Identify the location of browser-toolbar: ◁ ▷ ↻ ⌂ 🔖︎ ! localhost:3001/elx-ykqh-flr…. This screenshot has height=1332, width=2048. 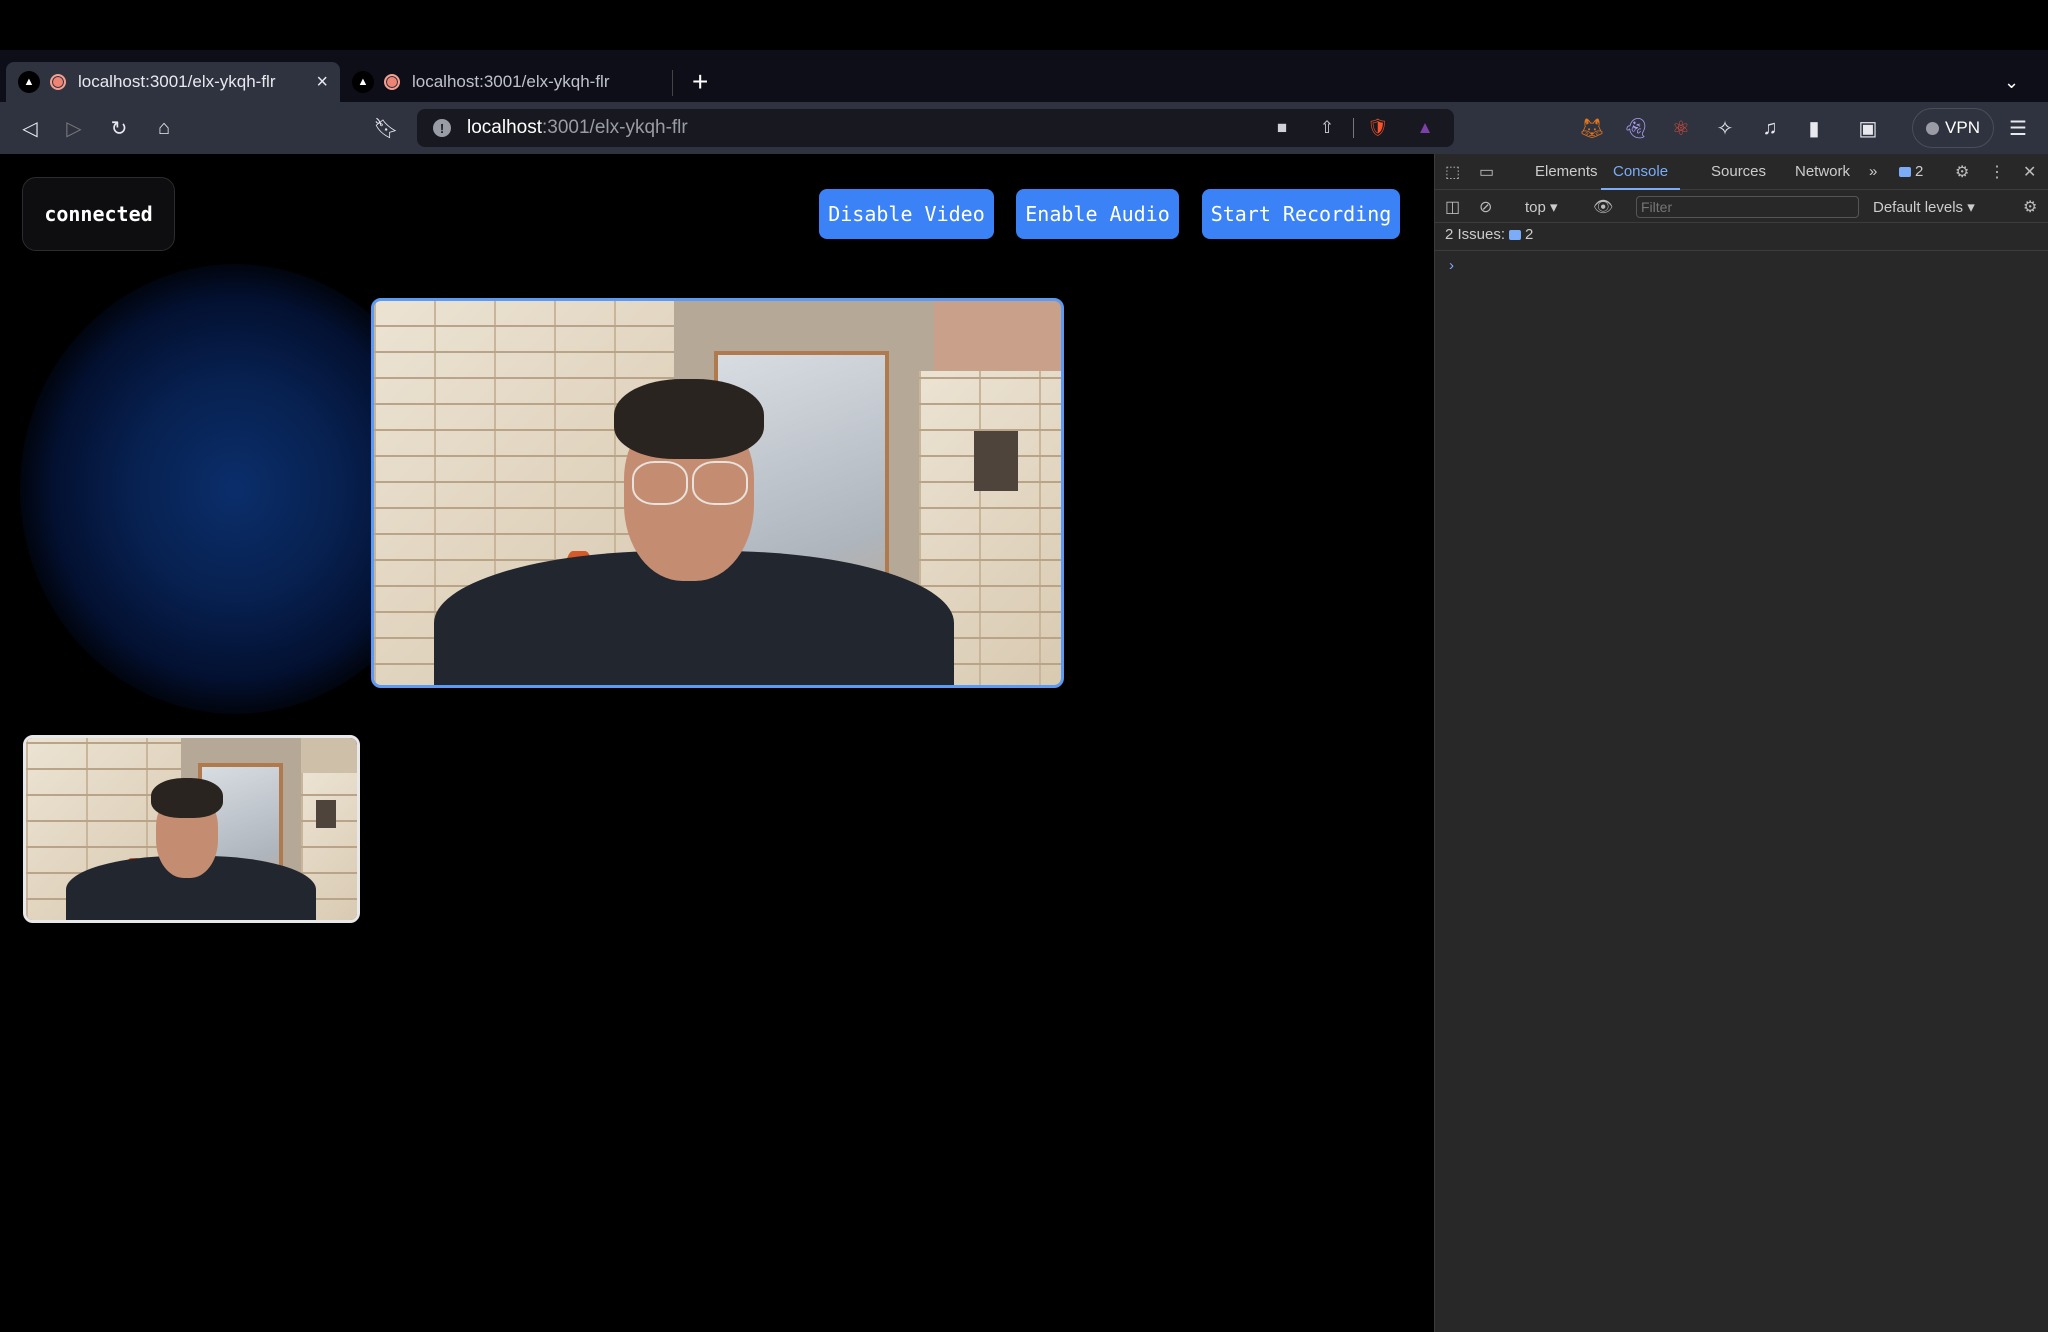
(1024, 128).